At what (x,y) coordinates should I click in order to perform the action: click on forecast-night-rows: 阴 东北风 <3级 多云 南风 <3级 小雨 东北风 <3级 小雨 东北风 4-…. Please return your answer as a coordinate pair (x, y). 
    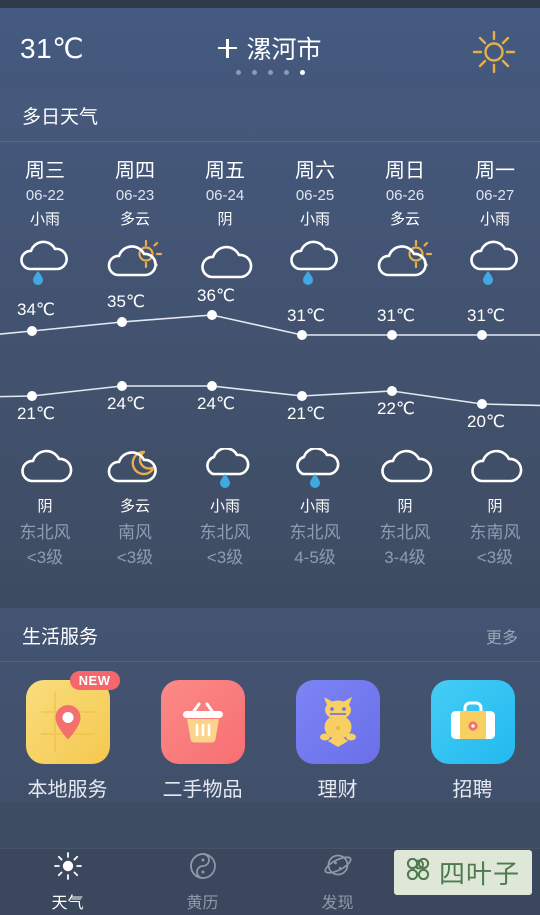
    Looking at the image, I should click on (270, 506).